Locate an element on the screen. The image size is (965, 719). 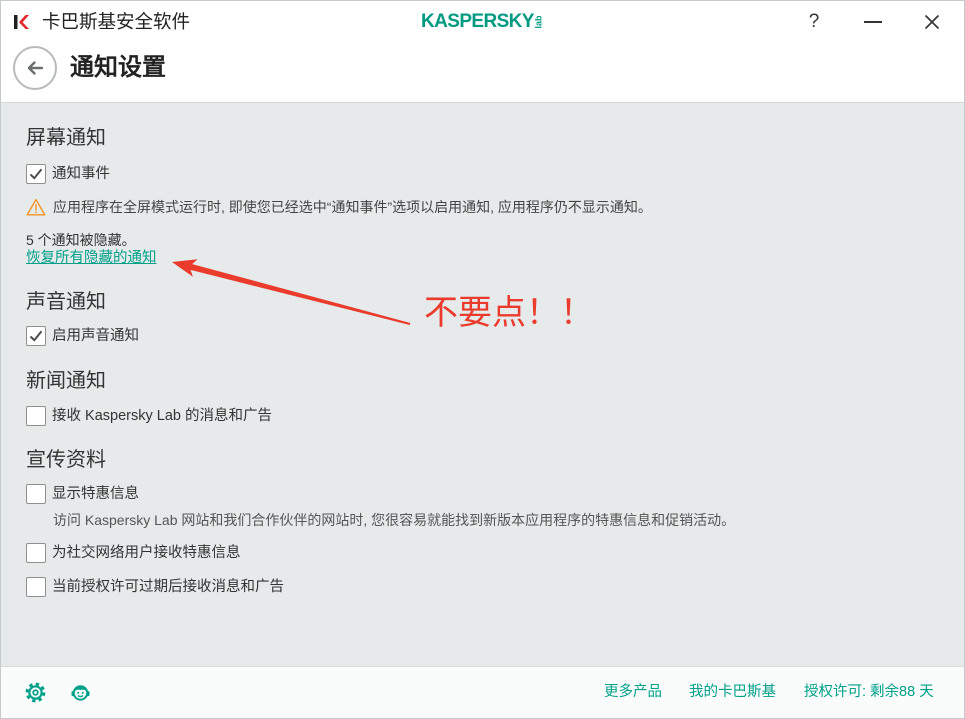
my-kaspersky-link: 我的卡巴斯基 is located at coordinates (732, 692).